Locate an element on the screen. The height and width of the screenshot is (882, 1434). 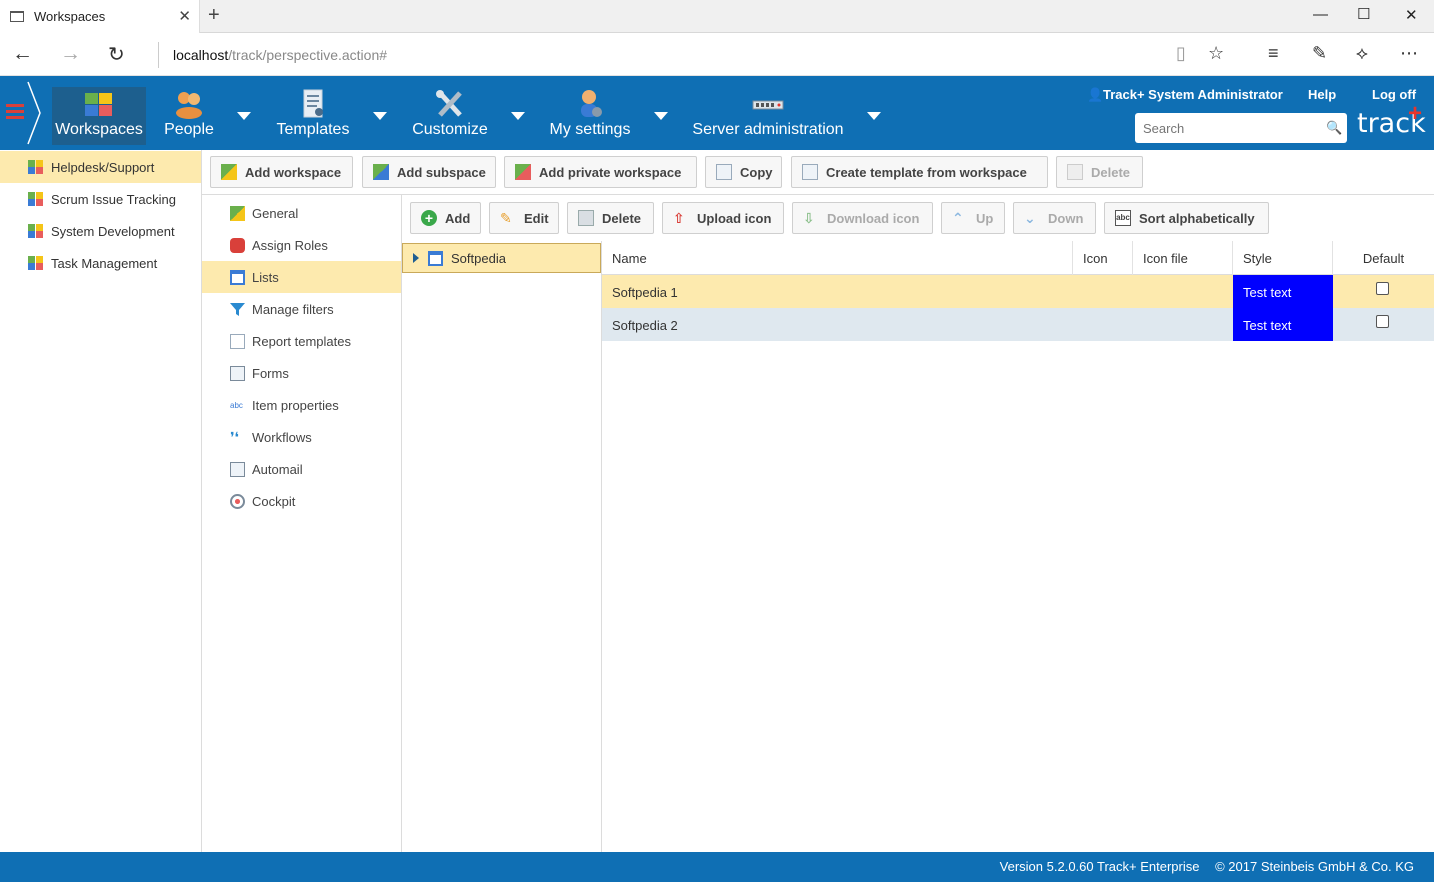
browser-tab: Workspaces ✕ is located at coordinates (100, 16).